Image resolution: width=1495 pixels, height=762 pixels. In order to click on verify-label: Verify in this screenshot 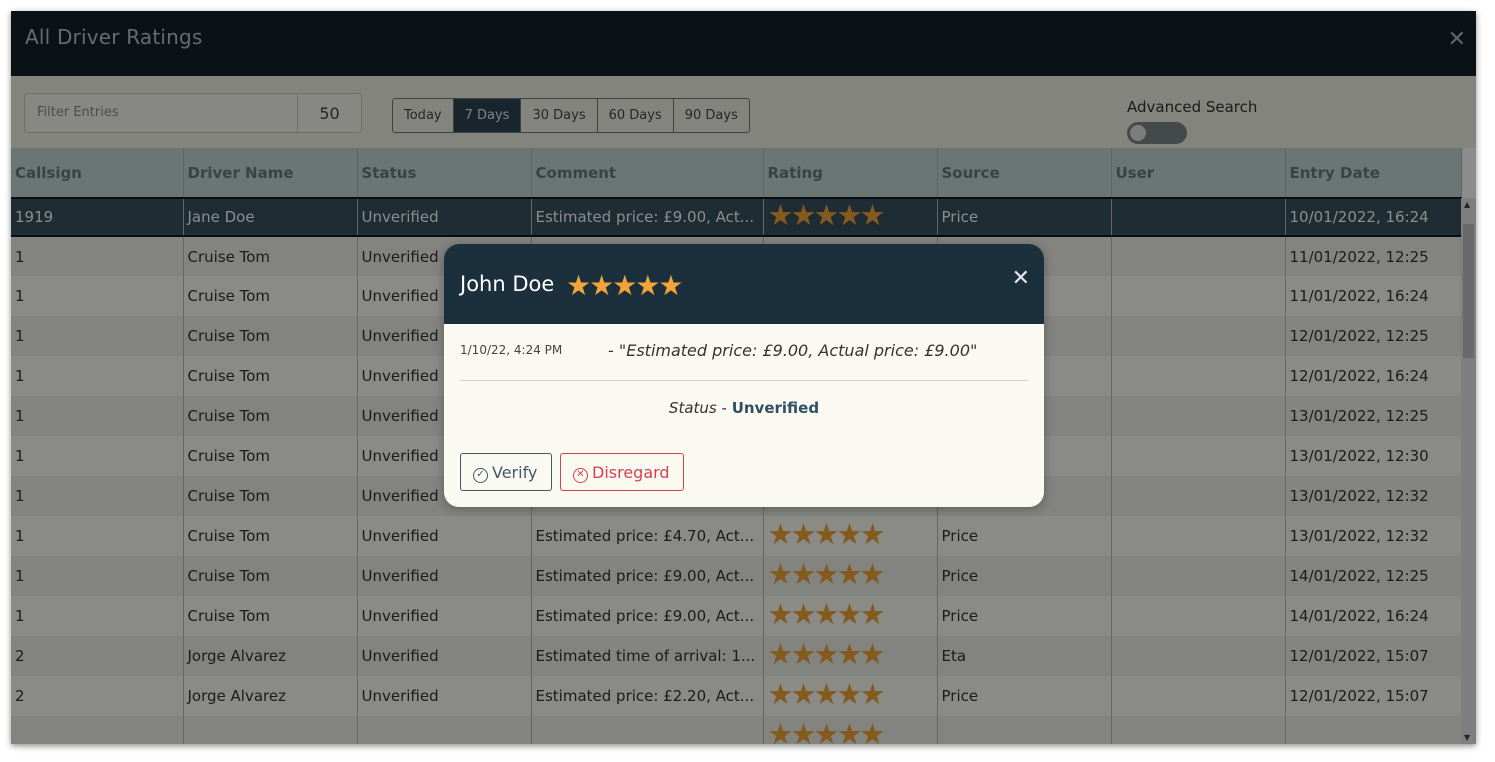, I will do `click(515, 472)`.